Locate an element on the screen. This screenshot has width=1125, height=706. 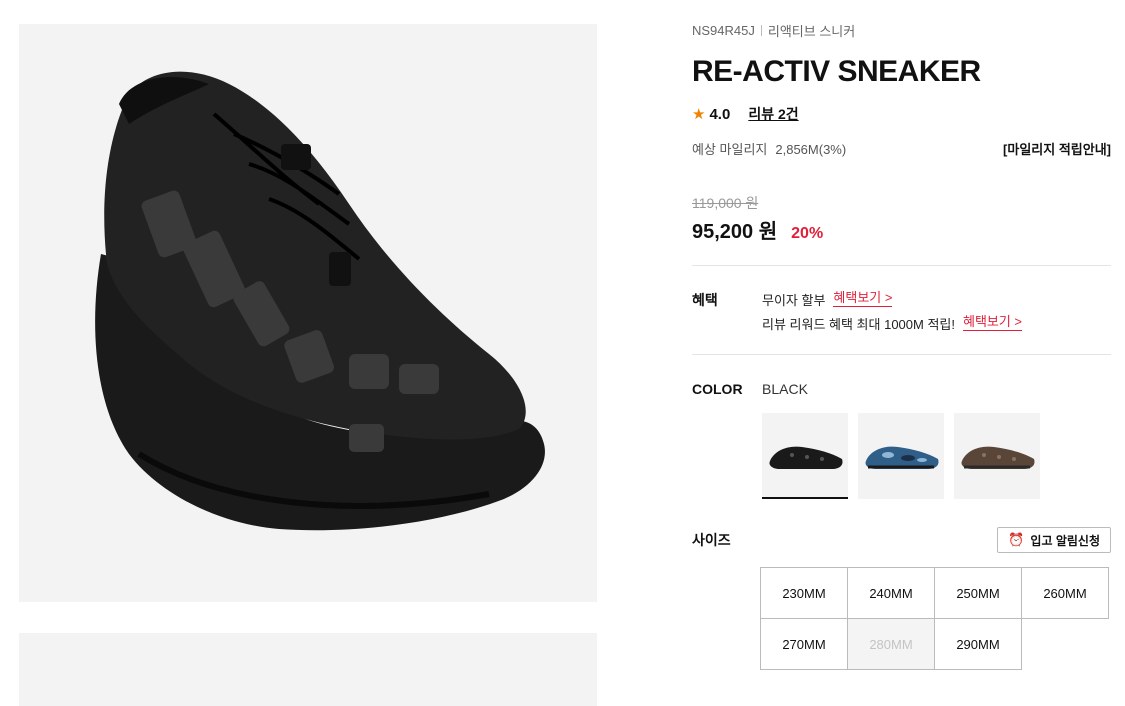
benefit-line-installment: 무이자 할부 혜택보기 > is located at coordinates (892, 302).